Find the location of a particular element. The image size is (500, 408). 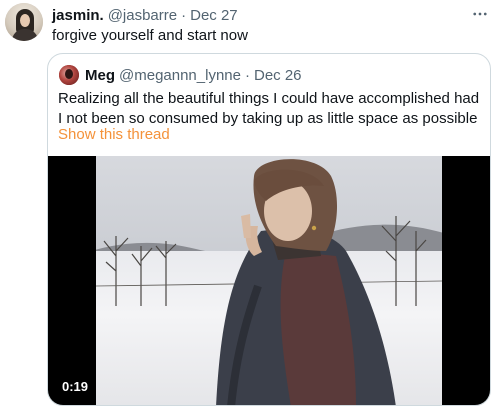

video-timestamp: 0:19 is located at coordinates (75, 387).